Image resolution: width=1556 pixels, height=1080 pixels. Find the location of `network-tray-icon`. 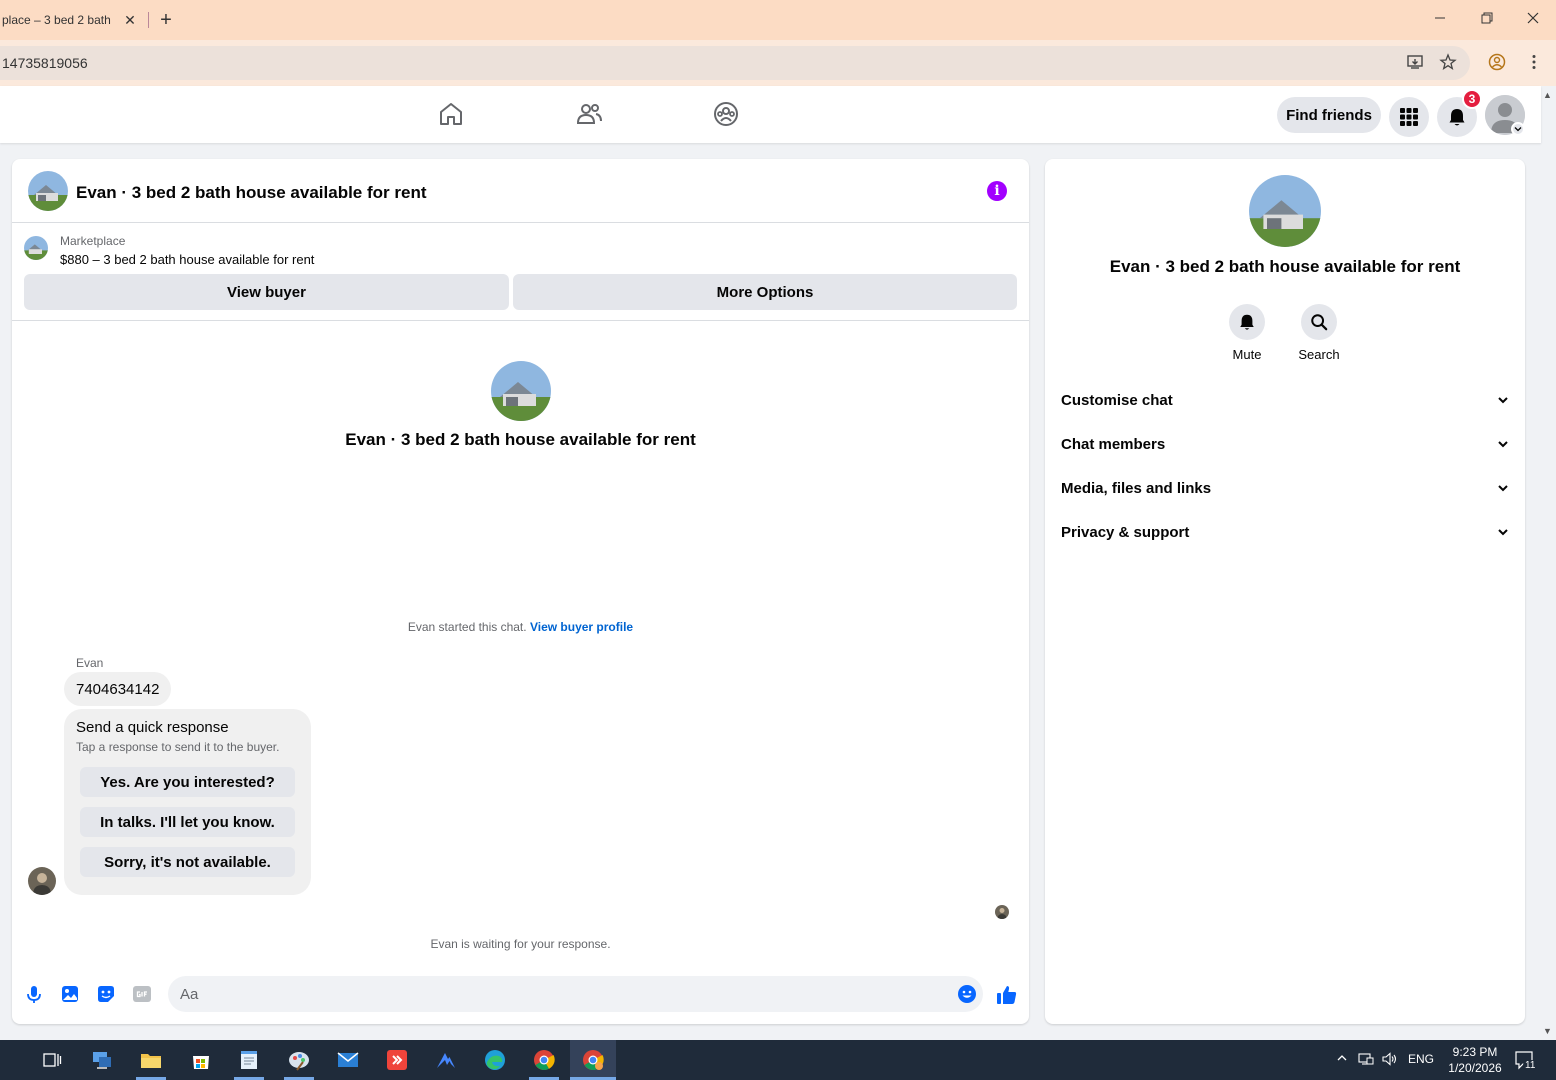

network-tray-icon is located at coordinates (1366, 1060).